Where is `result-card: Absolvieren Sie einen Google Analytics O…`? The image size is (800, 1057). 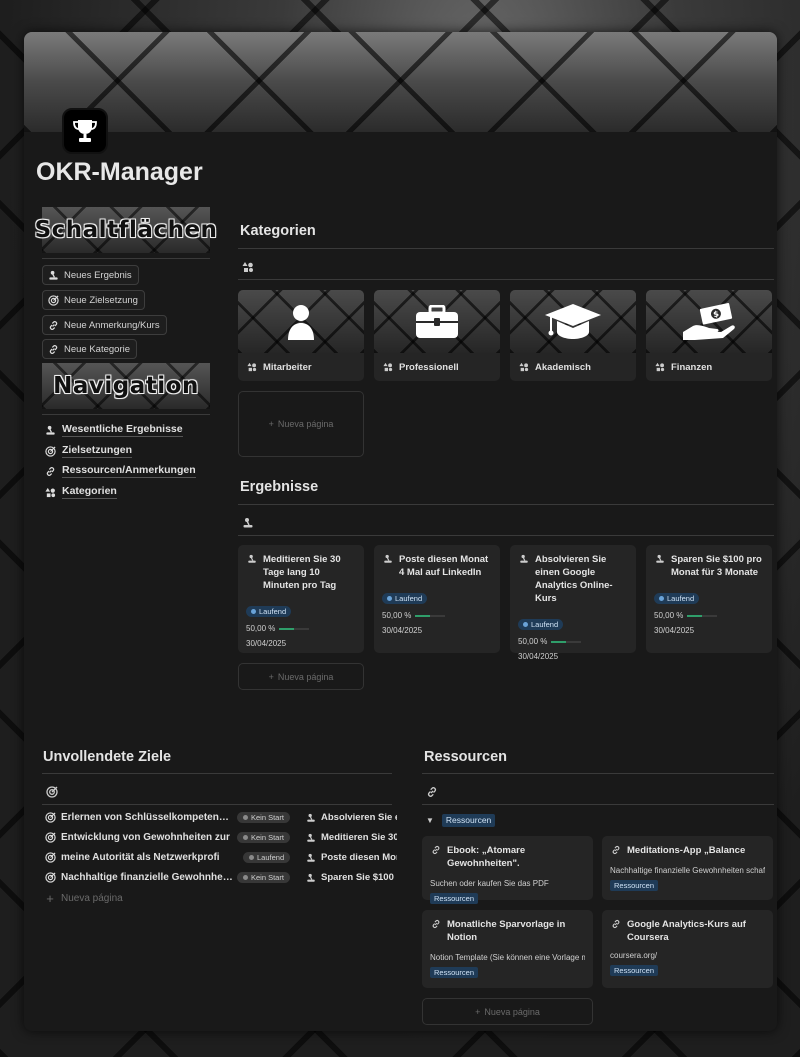 result-card: Absolvieren Sie einen Google Analytics O… is located at coordinates (573, 603).